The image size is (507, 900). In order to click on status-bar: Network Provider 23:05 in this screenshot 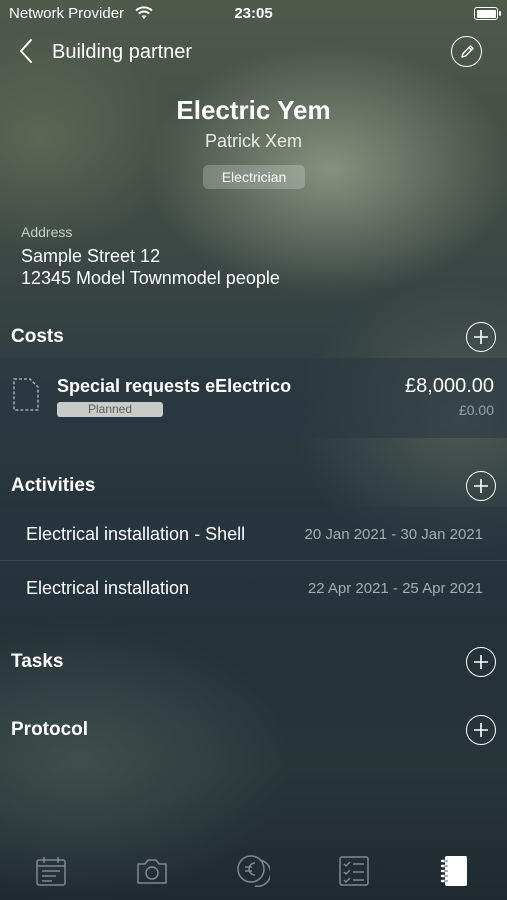, I will do `click(253, 15)`.